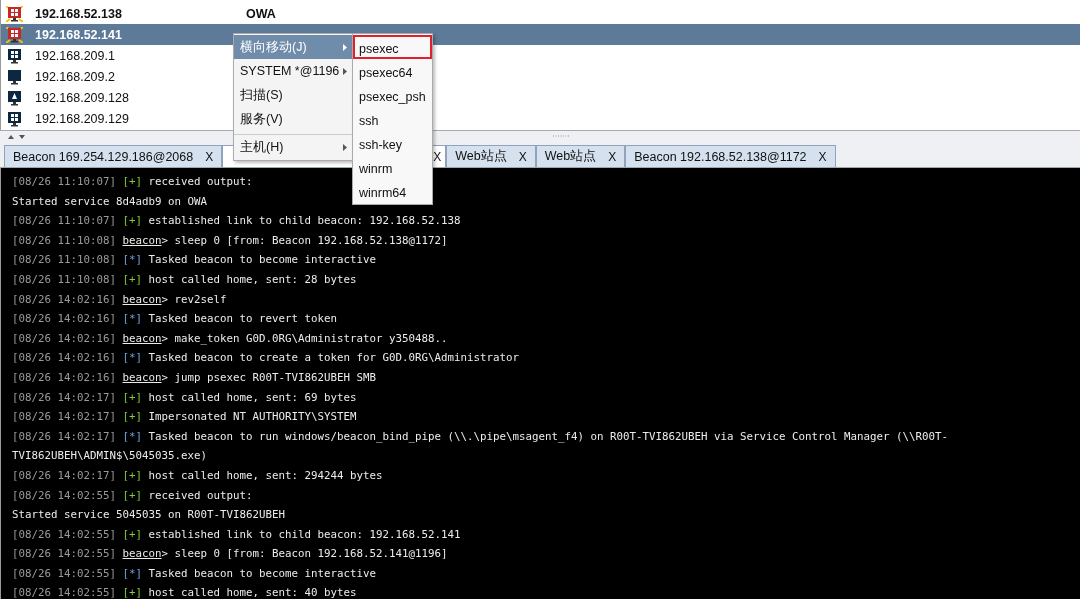  Describe the element at coordinates (720, 156) in the screenshot. I see `tab-label: Beacon 192.168.52.138@1172` at that location.